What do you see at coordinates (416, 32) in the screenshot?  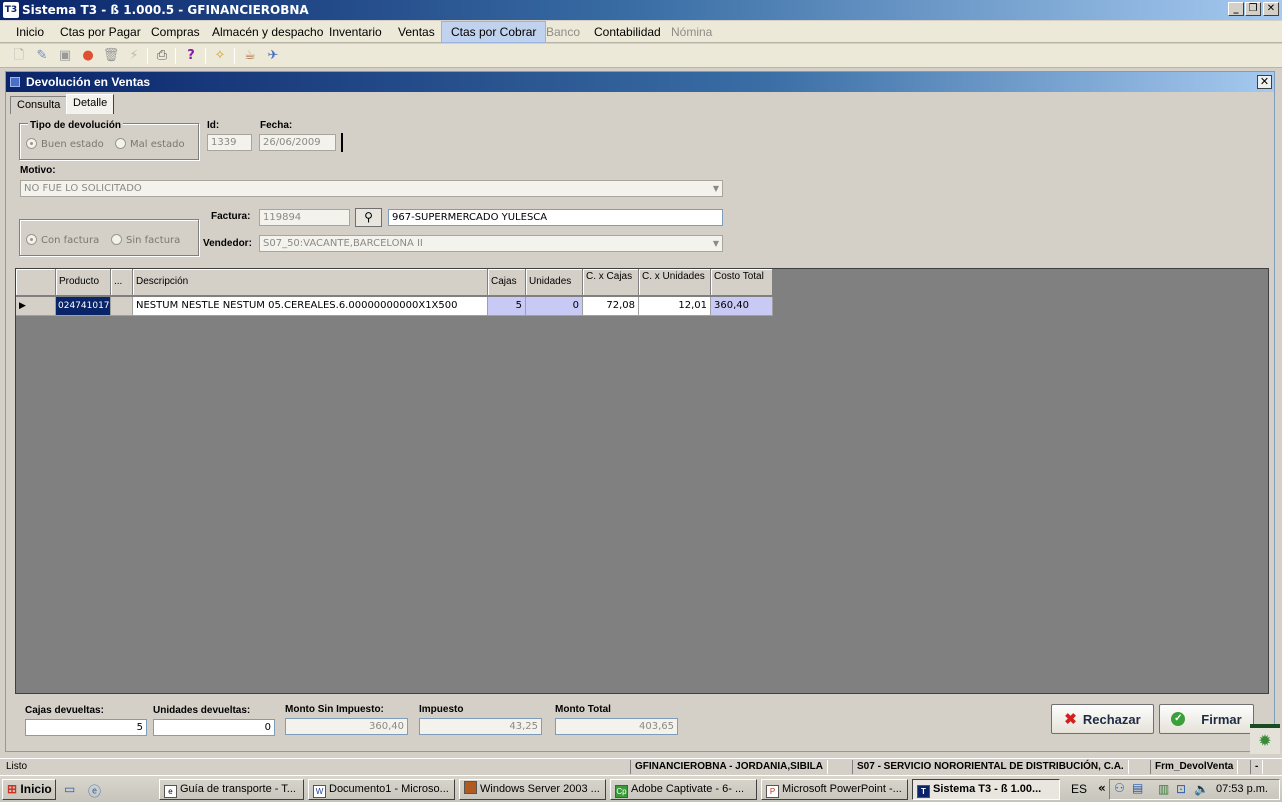 I see `menu-ventas: Ventas` at bounding box center [416, 32].